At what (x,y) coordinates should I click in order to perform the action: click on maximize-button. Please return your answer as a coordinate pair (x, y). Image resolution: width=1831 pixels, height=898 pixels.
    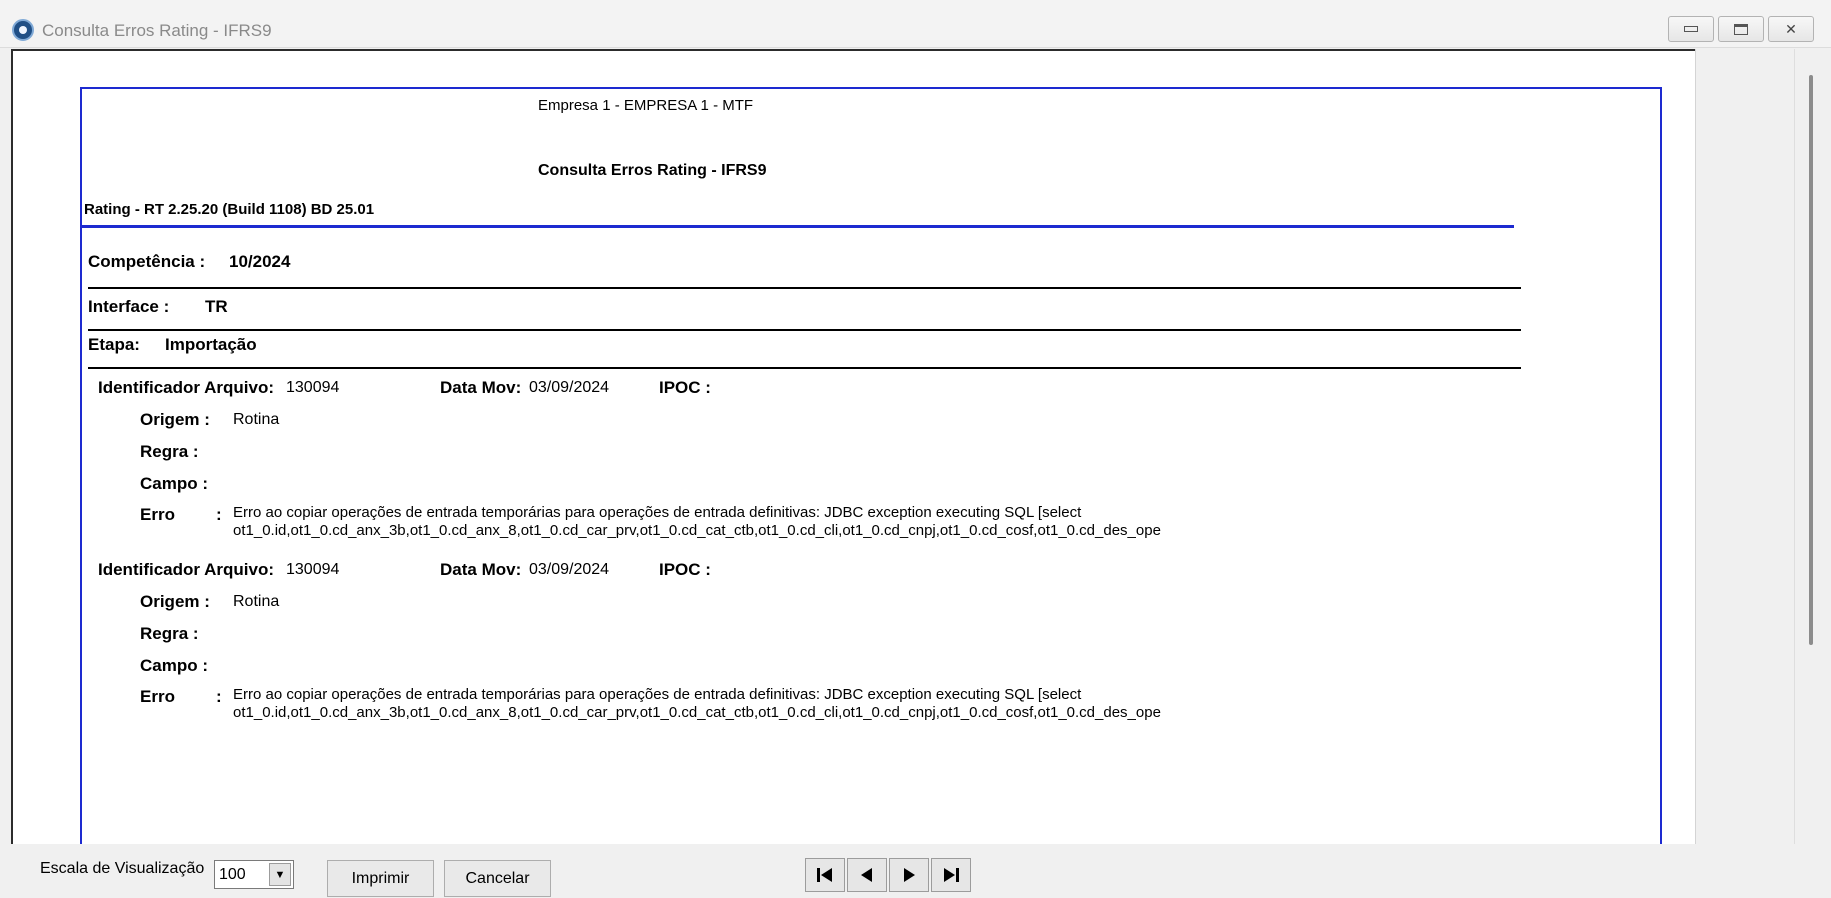
    Looking at the image, I should click on (1741, 29).